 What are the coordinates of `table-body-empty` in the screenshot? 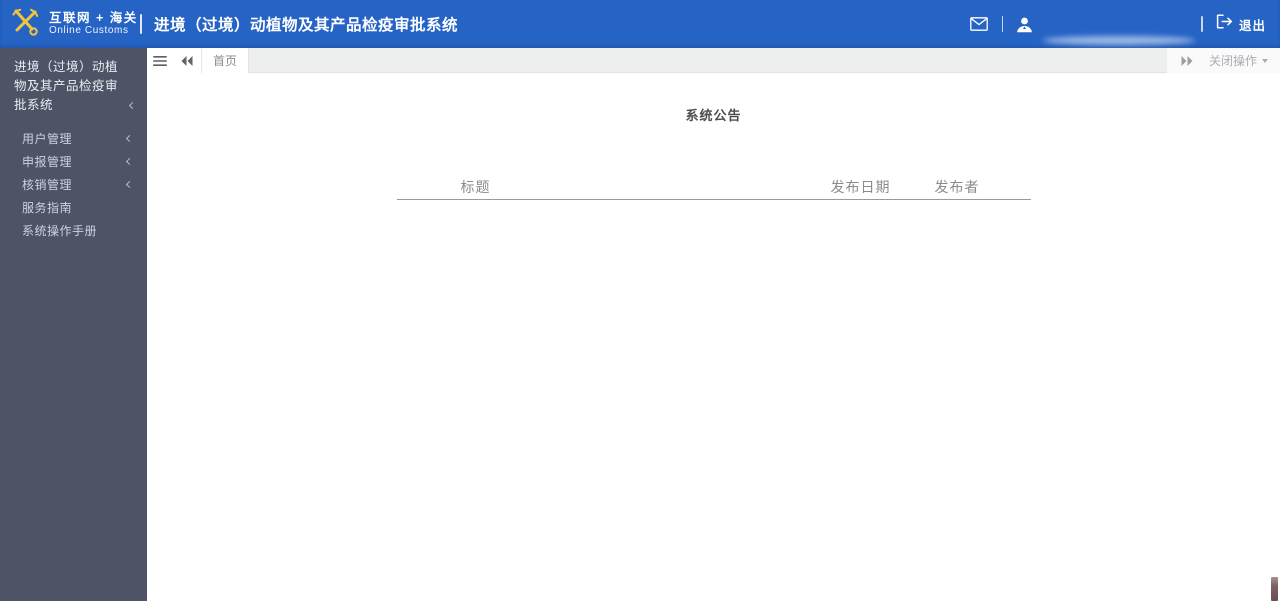 It's located at (714, 202).